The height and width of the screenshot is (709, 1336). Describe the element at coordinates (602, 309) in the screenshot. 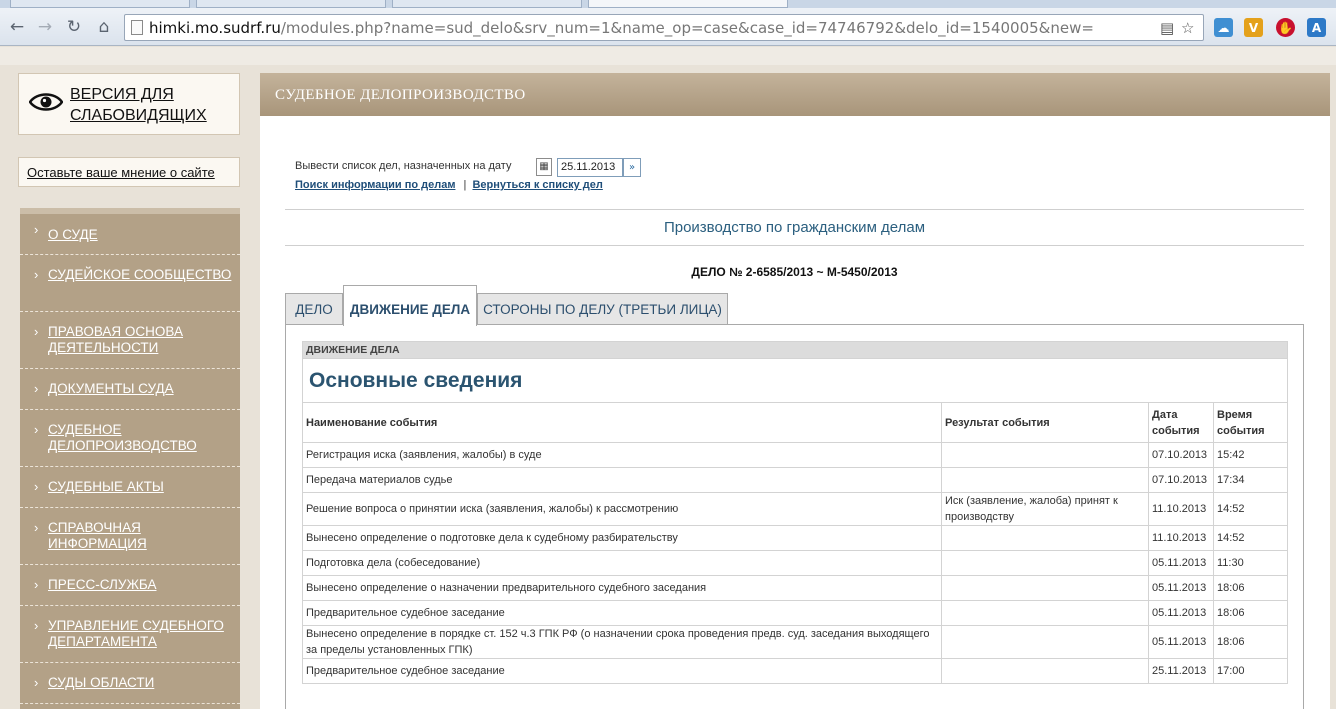

I see `tab-parties: СТОРОНЫ ПО ДЕЛУ (ТРЕТЬИ ЛИЦА)` at that location.